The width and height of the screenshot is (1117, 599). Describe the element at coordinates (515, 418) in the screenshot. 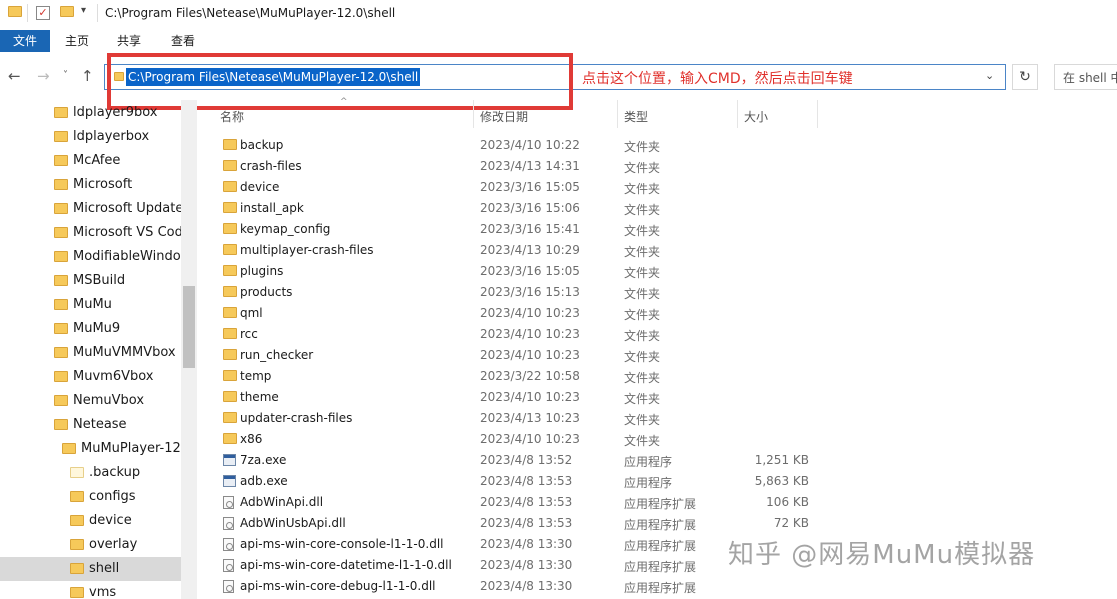

I see `file-row: updater-crash-files 2023/4/13 10:23 文件夹` at that location.